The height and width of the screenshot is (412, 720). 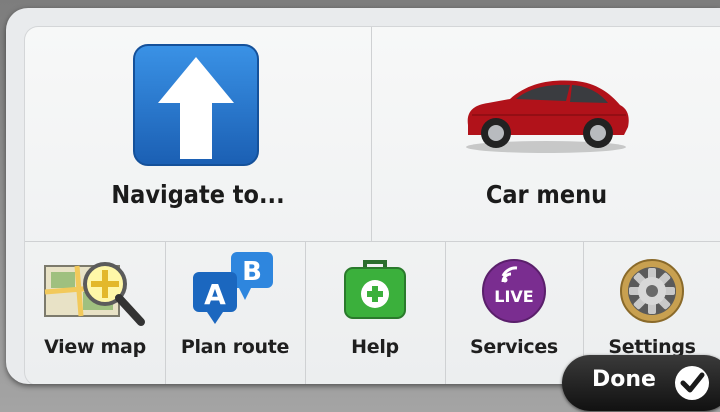 I want to click on help-button: Help, so click(x=375, y=313).